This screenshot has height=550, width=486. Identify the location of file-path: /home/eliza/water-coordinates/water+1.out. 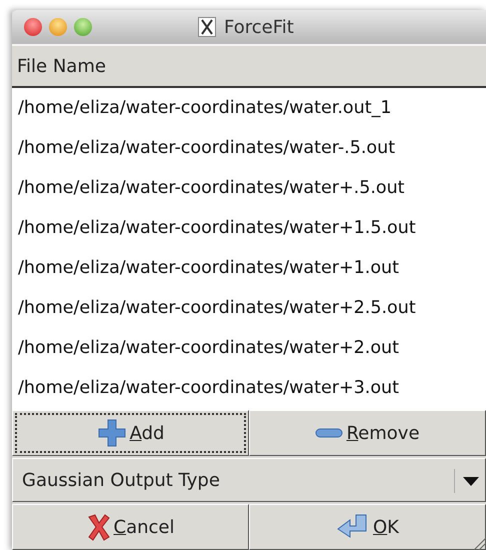
(249, 268).